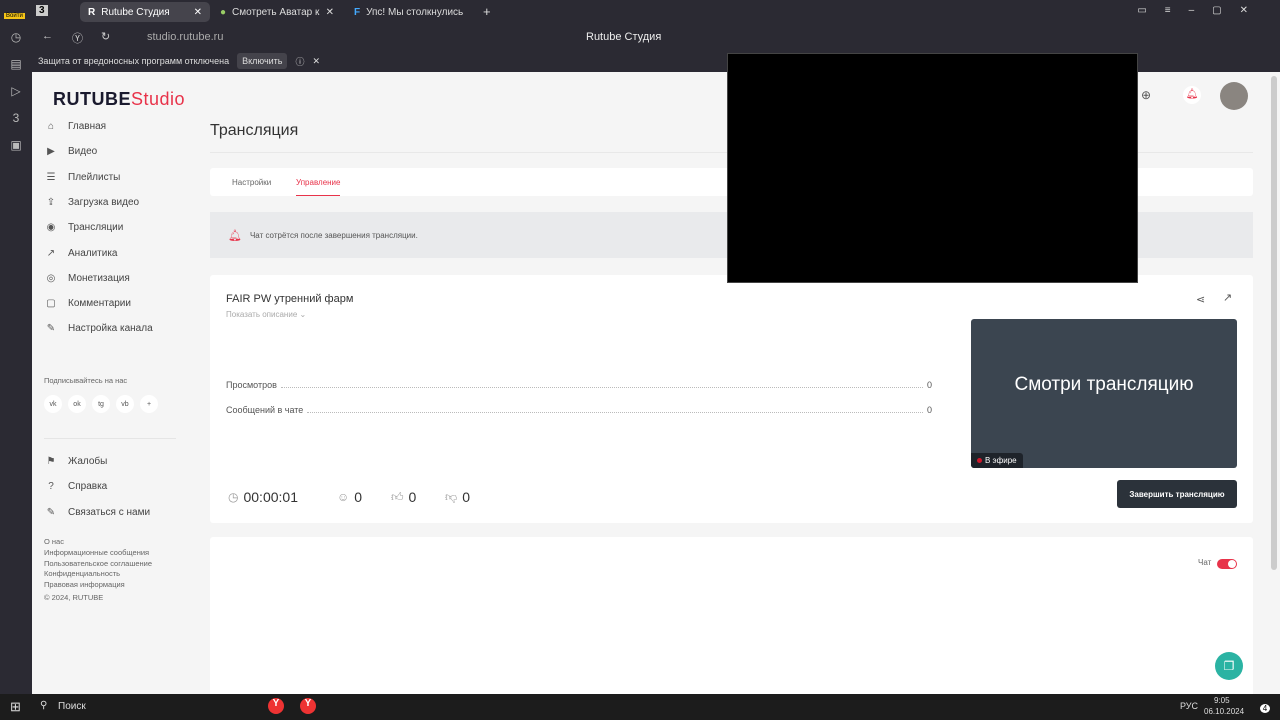  Describe the element at coordinates (1200, 299) in the screenshot. I see `share-icon: ⋖` at that location.